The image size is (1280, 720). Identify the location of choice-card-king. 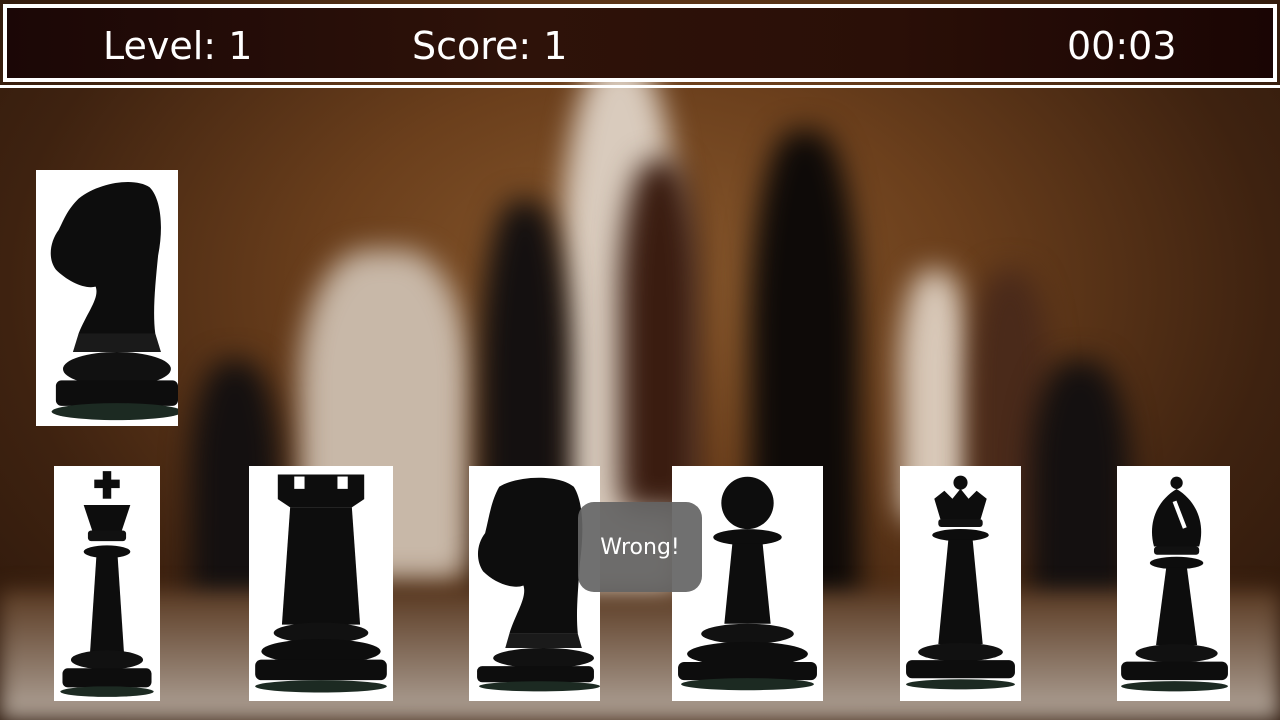
(107, 583).